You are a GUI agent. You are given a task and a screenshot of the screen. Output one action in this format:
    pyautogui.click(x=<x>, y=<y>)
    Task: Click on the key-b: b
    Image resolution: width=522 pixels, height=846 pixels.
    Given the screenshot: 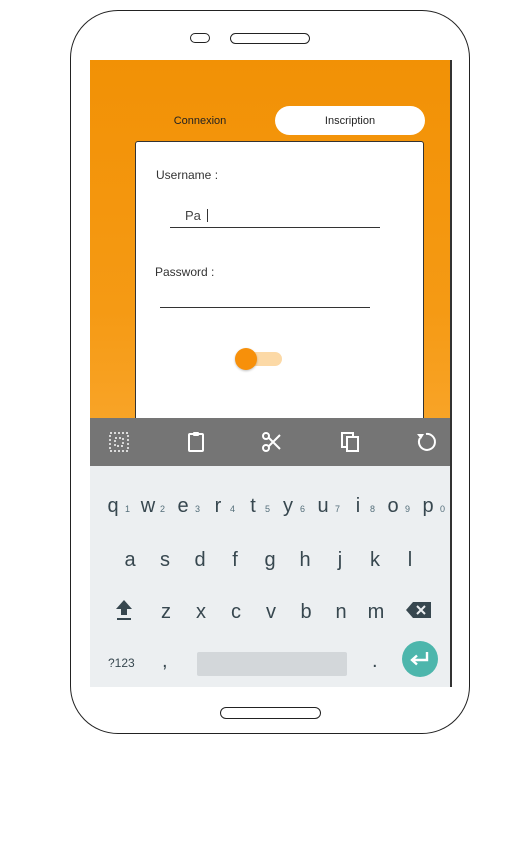 What is the action you would take?
    pyautogui.click(x=306, y=612)
    